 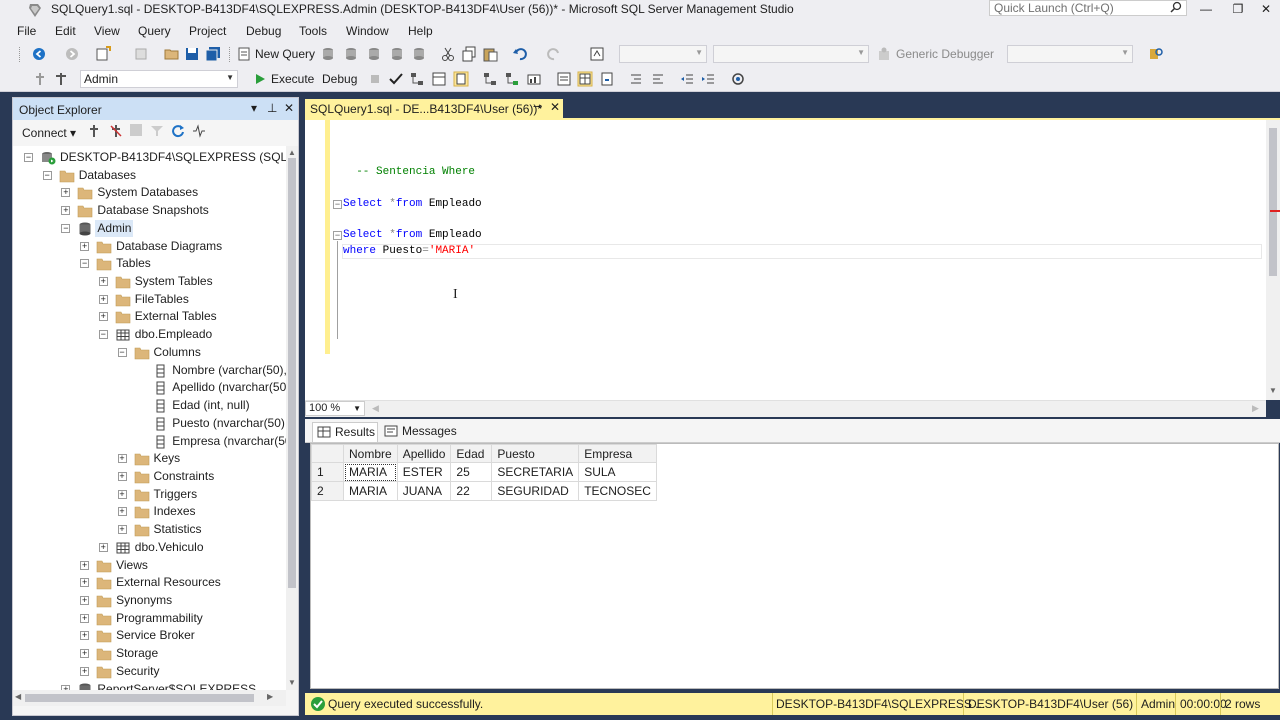 What do you see at coordinates (469, 54) in the screenshot?
I see `copy-icon` at bounding box center [469, 54].